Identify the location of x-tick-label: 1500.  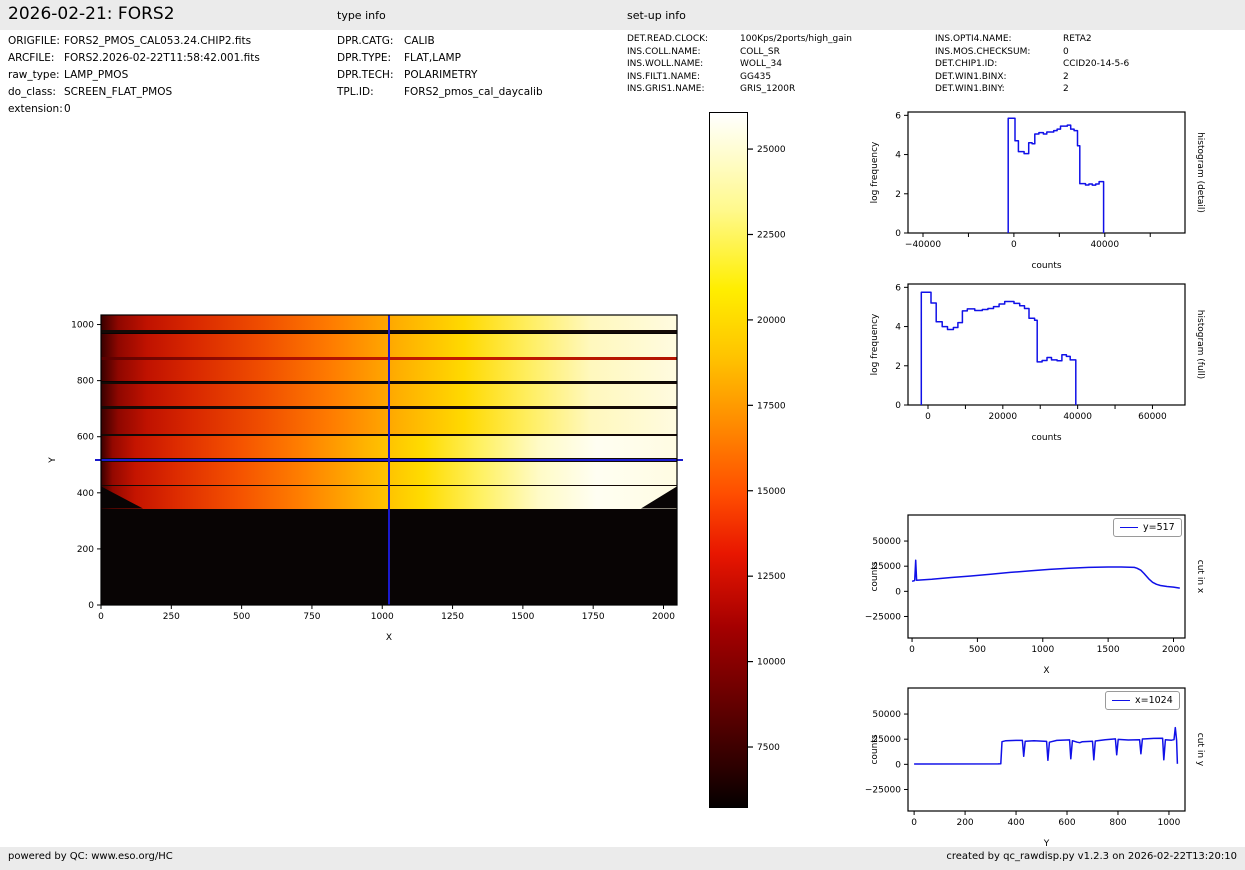
(1108, 650).